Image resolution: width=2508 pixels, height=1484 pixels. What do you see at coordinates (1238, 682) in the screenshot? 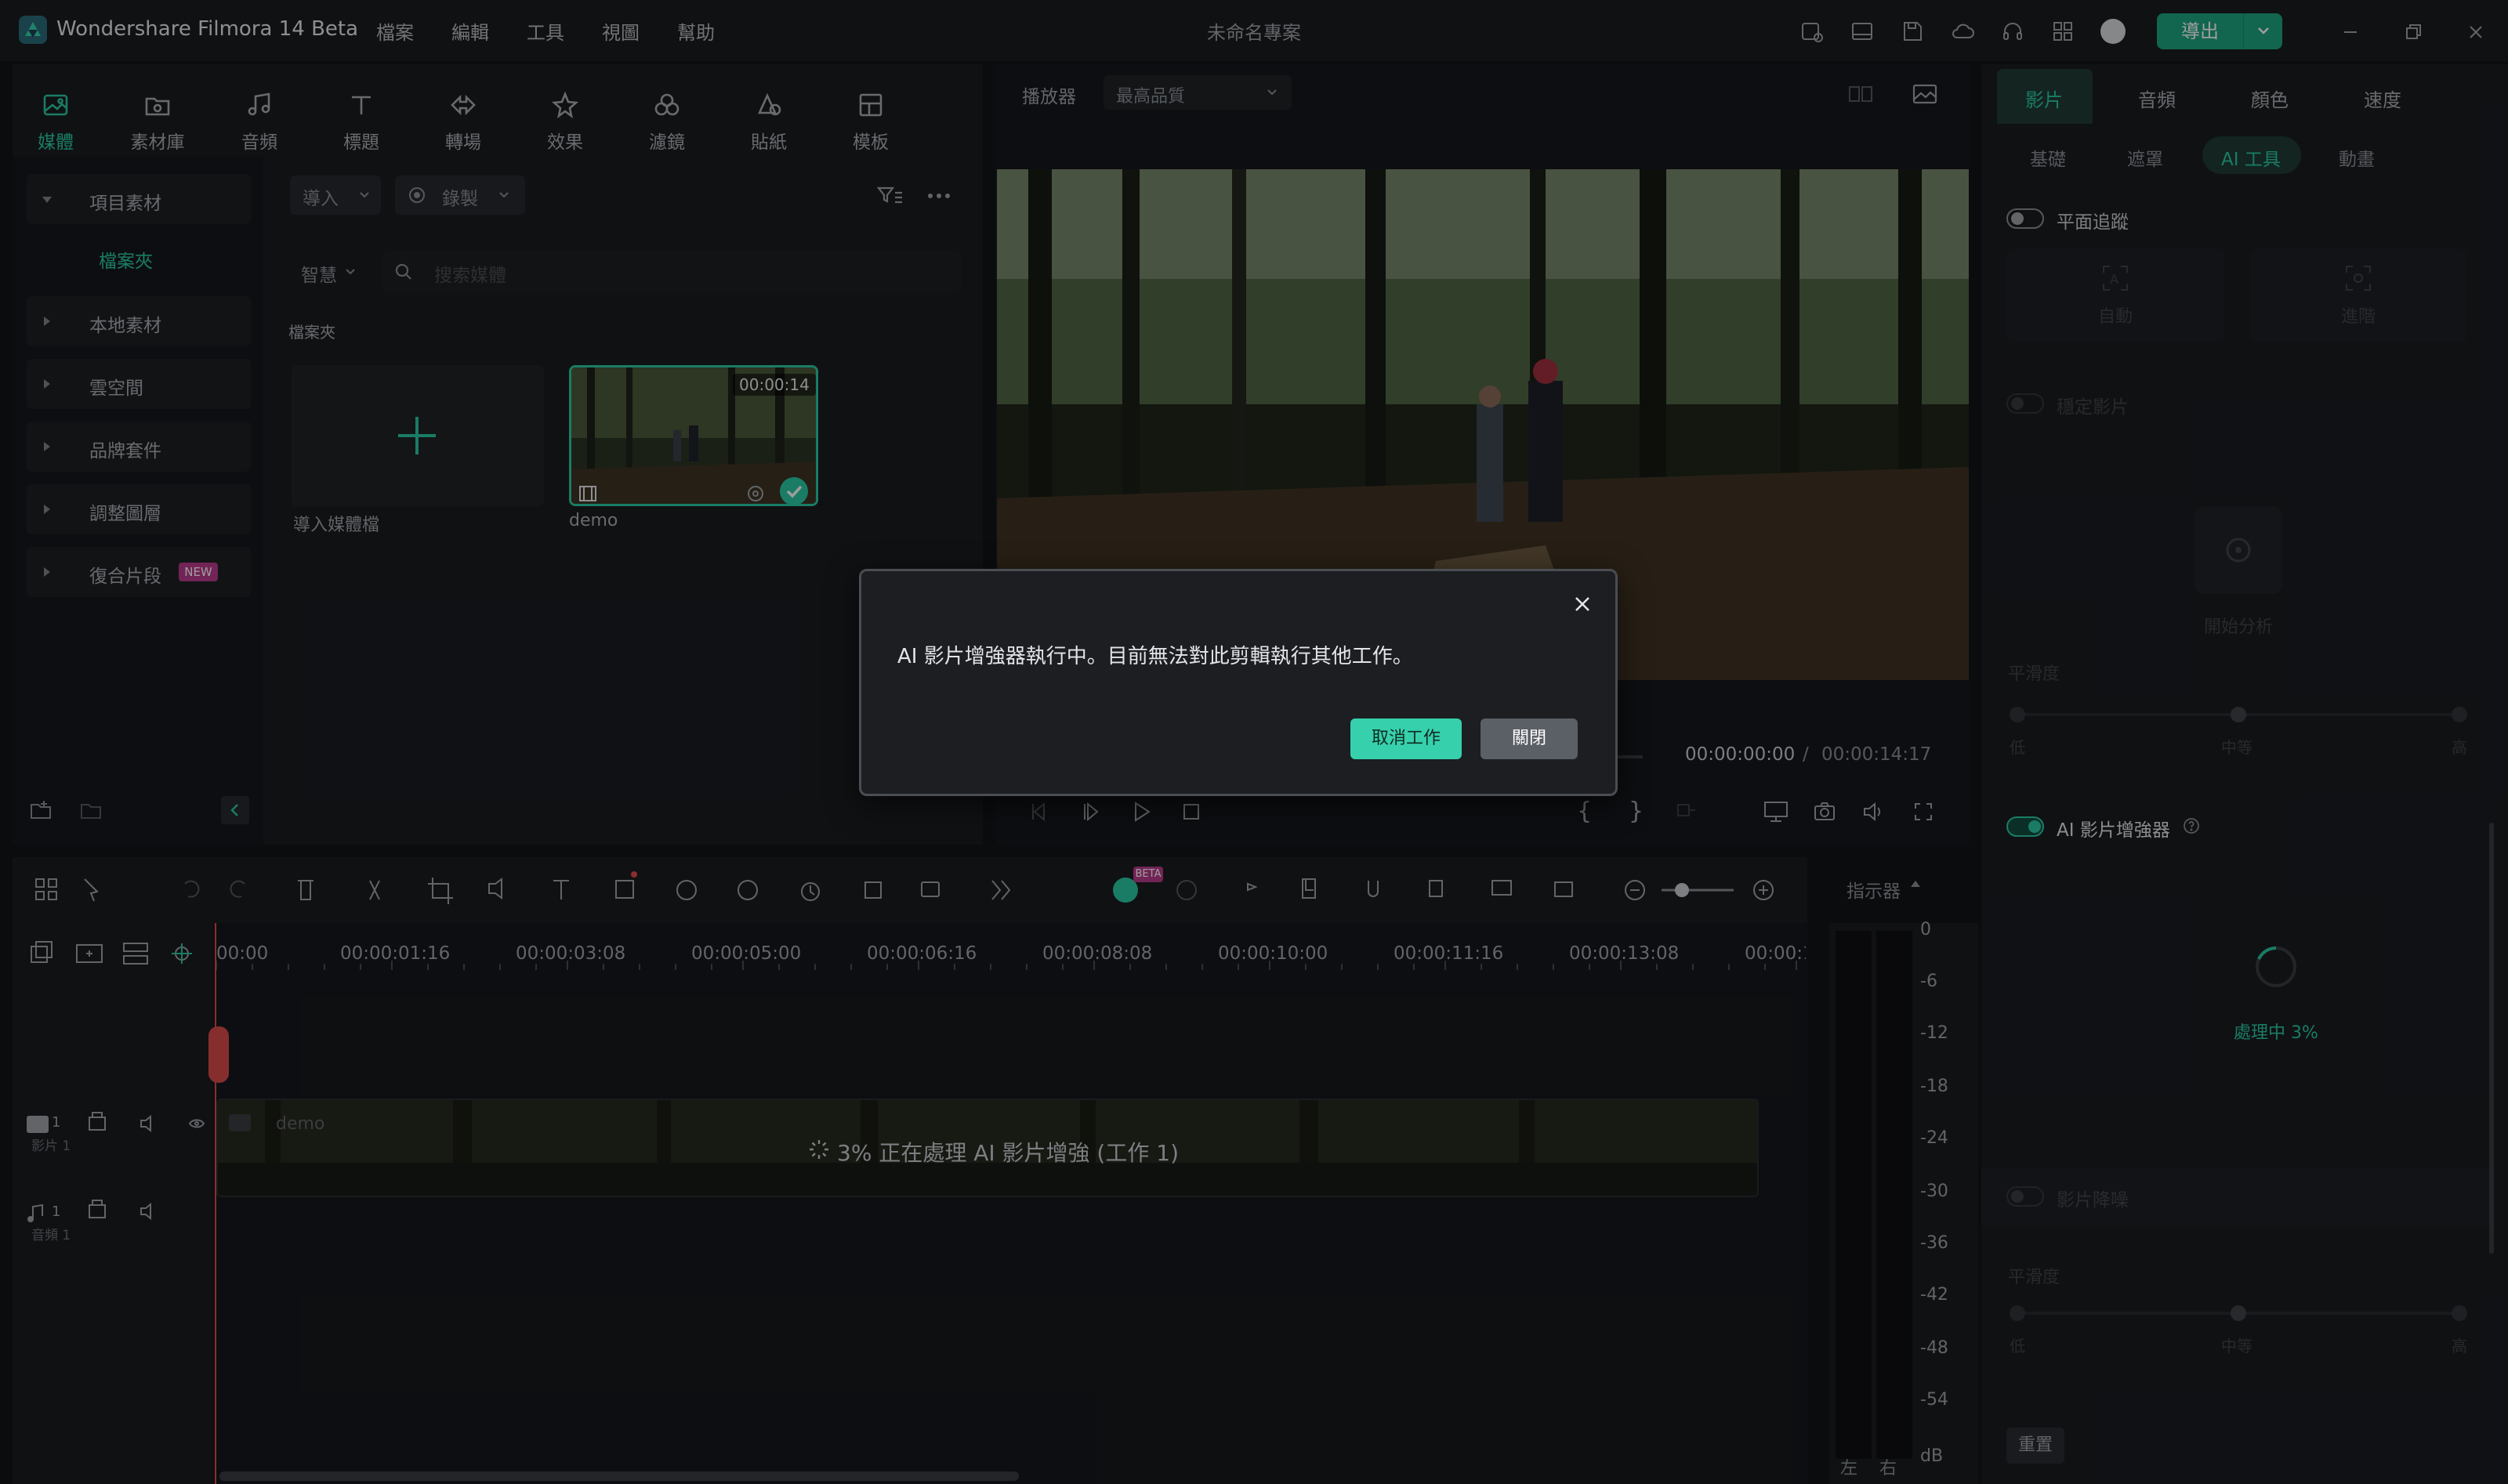
I see `ai-enhancer-dialog: AI 影片增強器執行中。目前無法對此剪輯執行其他工作。 取消工作 關閉` at bounding box center [1238, 682].